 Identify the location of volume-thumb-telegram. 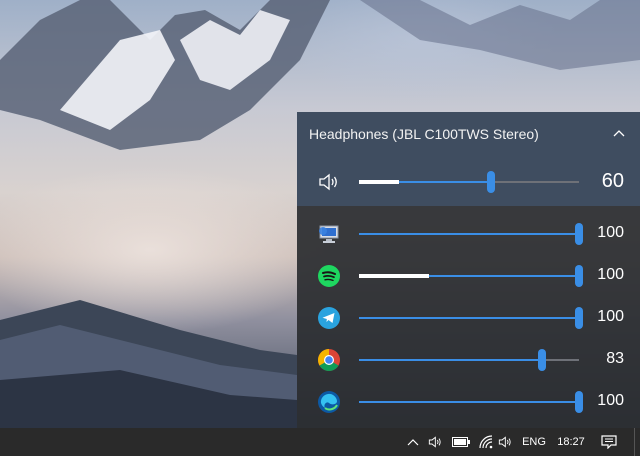
(579, 318).